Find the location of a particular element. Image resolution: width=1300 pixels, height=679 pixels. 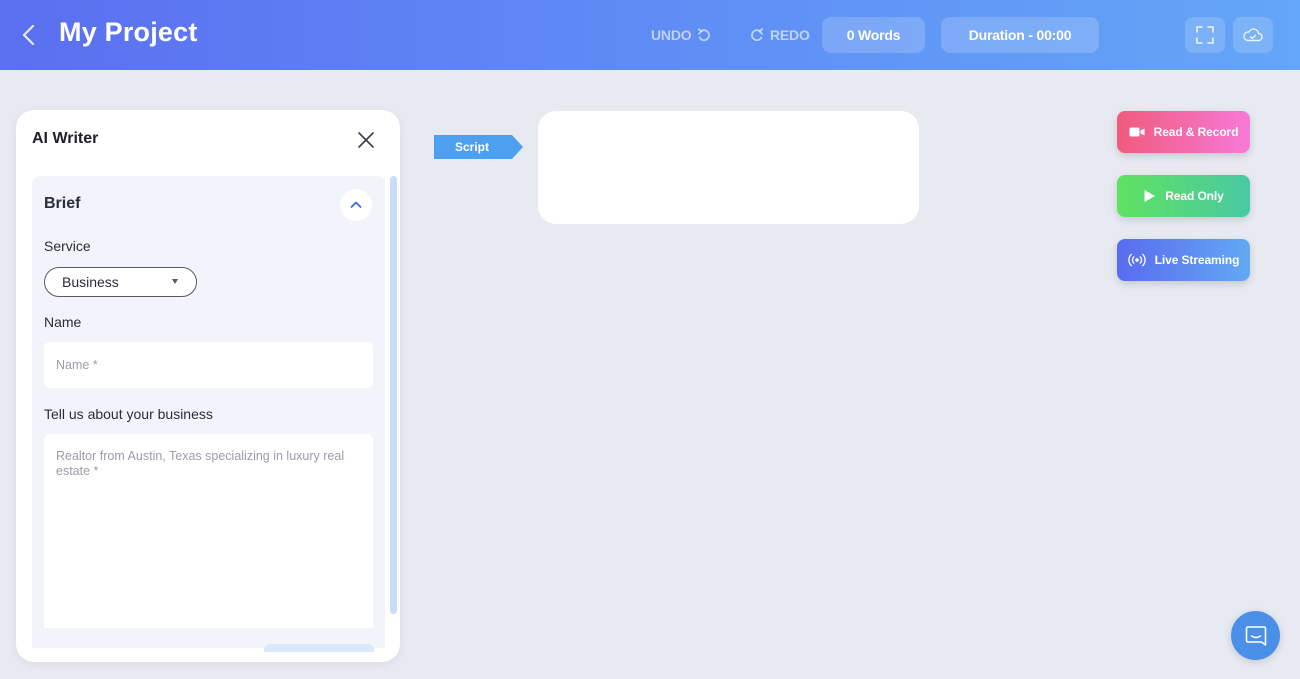

name-input is located at coordinates (208, 365).